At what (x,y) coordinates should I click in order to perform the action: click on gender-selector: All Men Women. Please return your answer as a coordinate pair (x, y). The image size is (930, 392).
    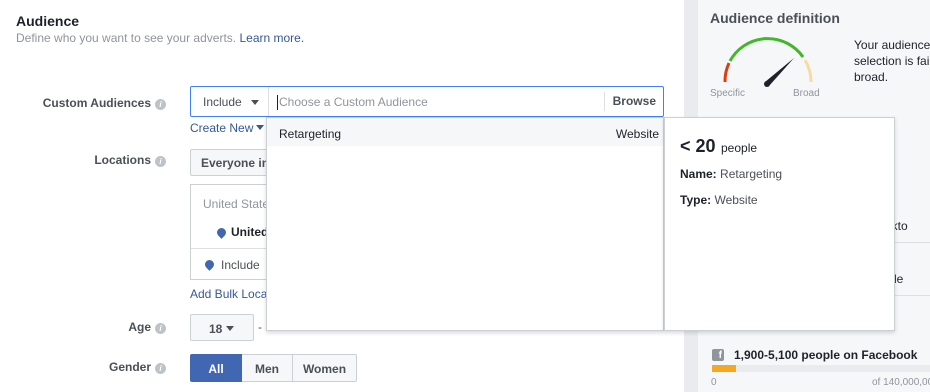
    Looking at the image, I should click on (273, 368).